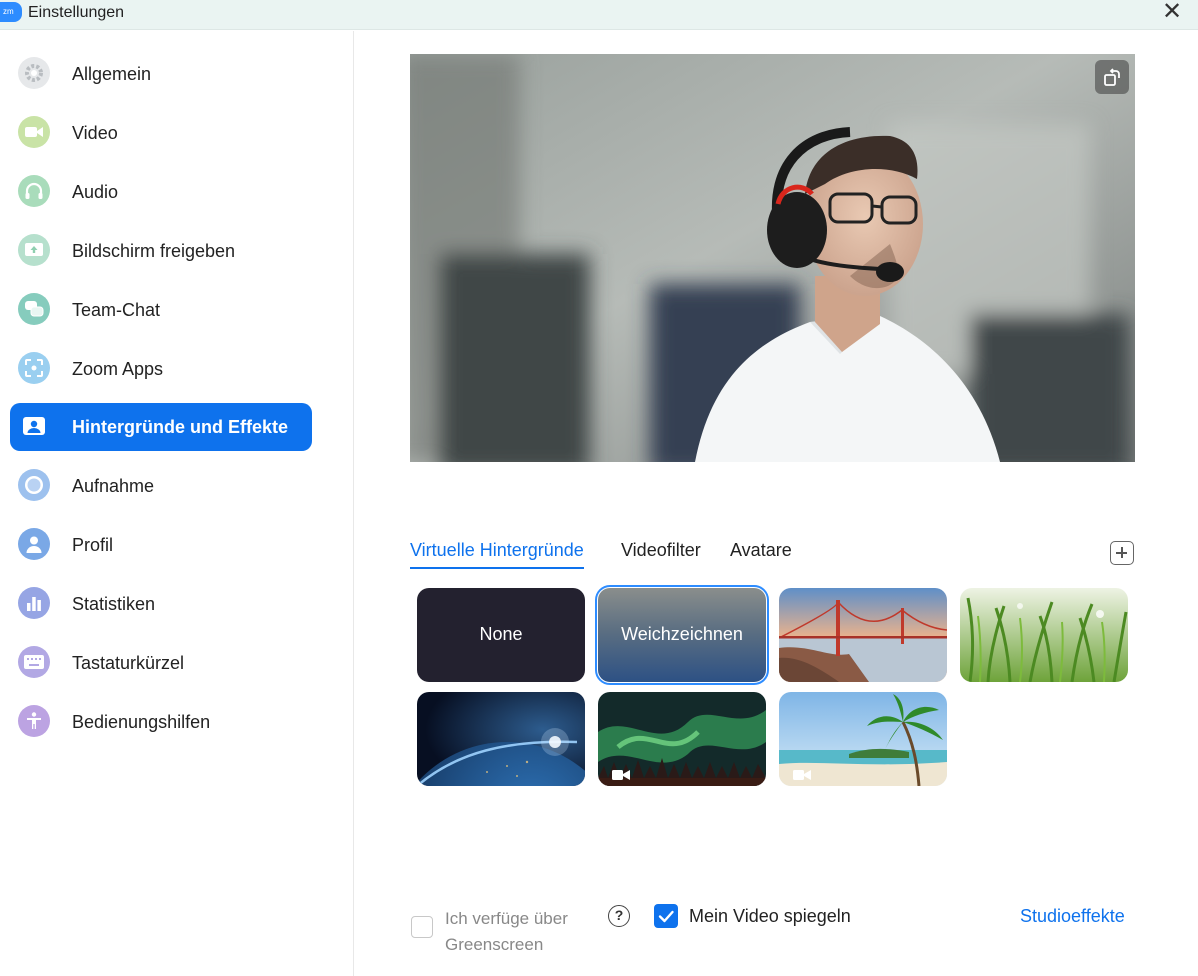  I want to click on sidebar-item-label: Statistiken, so click(114, 604).